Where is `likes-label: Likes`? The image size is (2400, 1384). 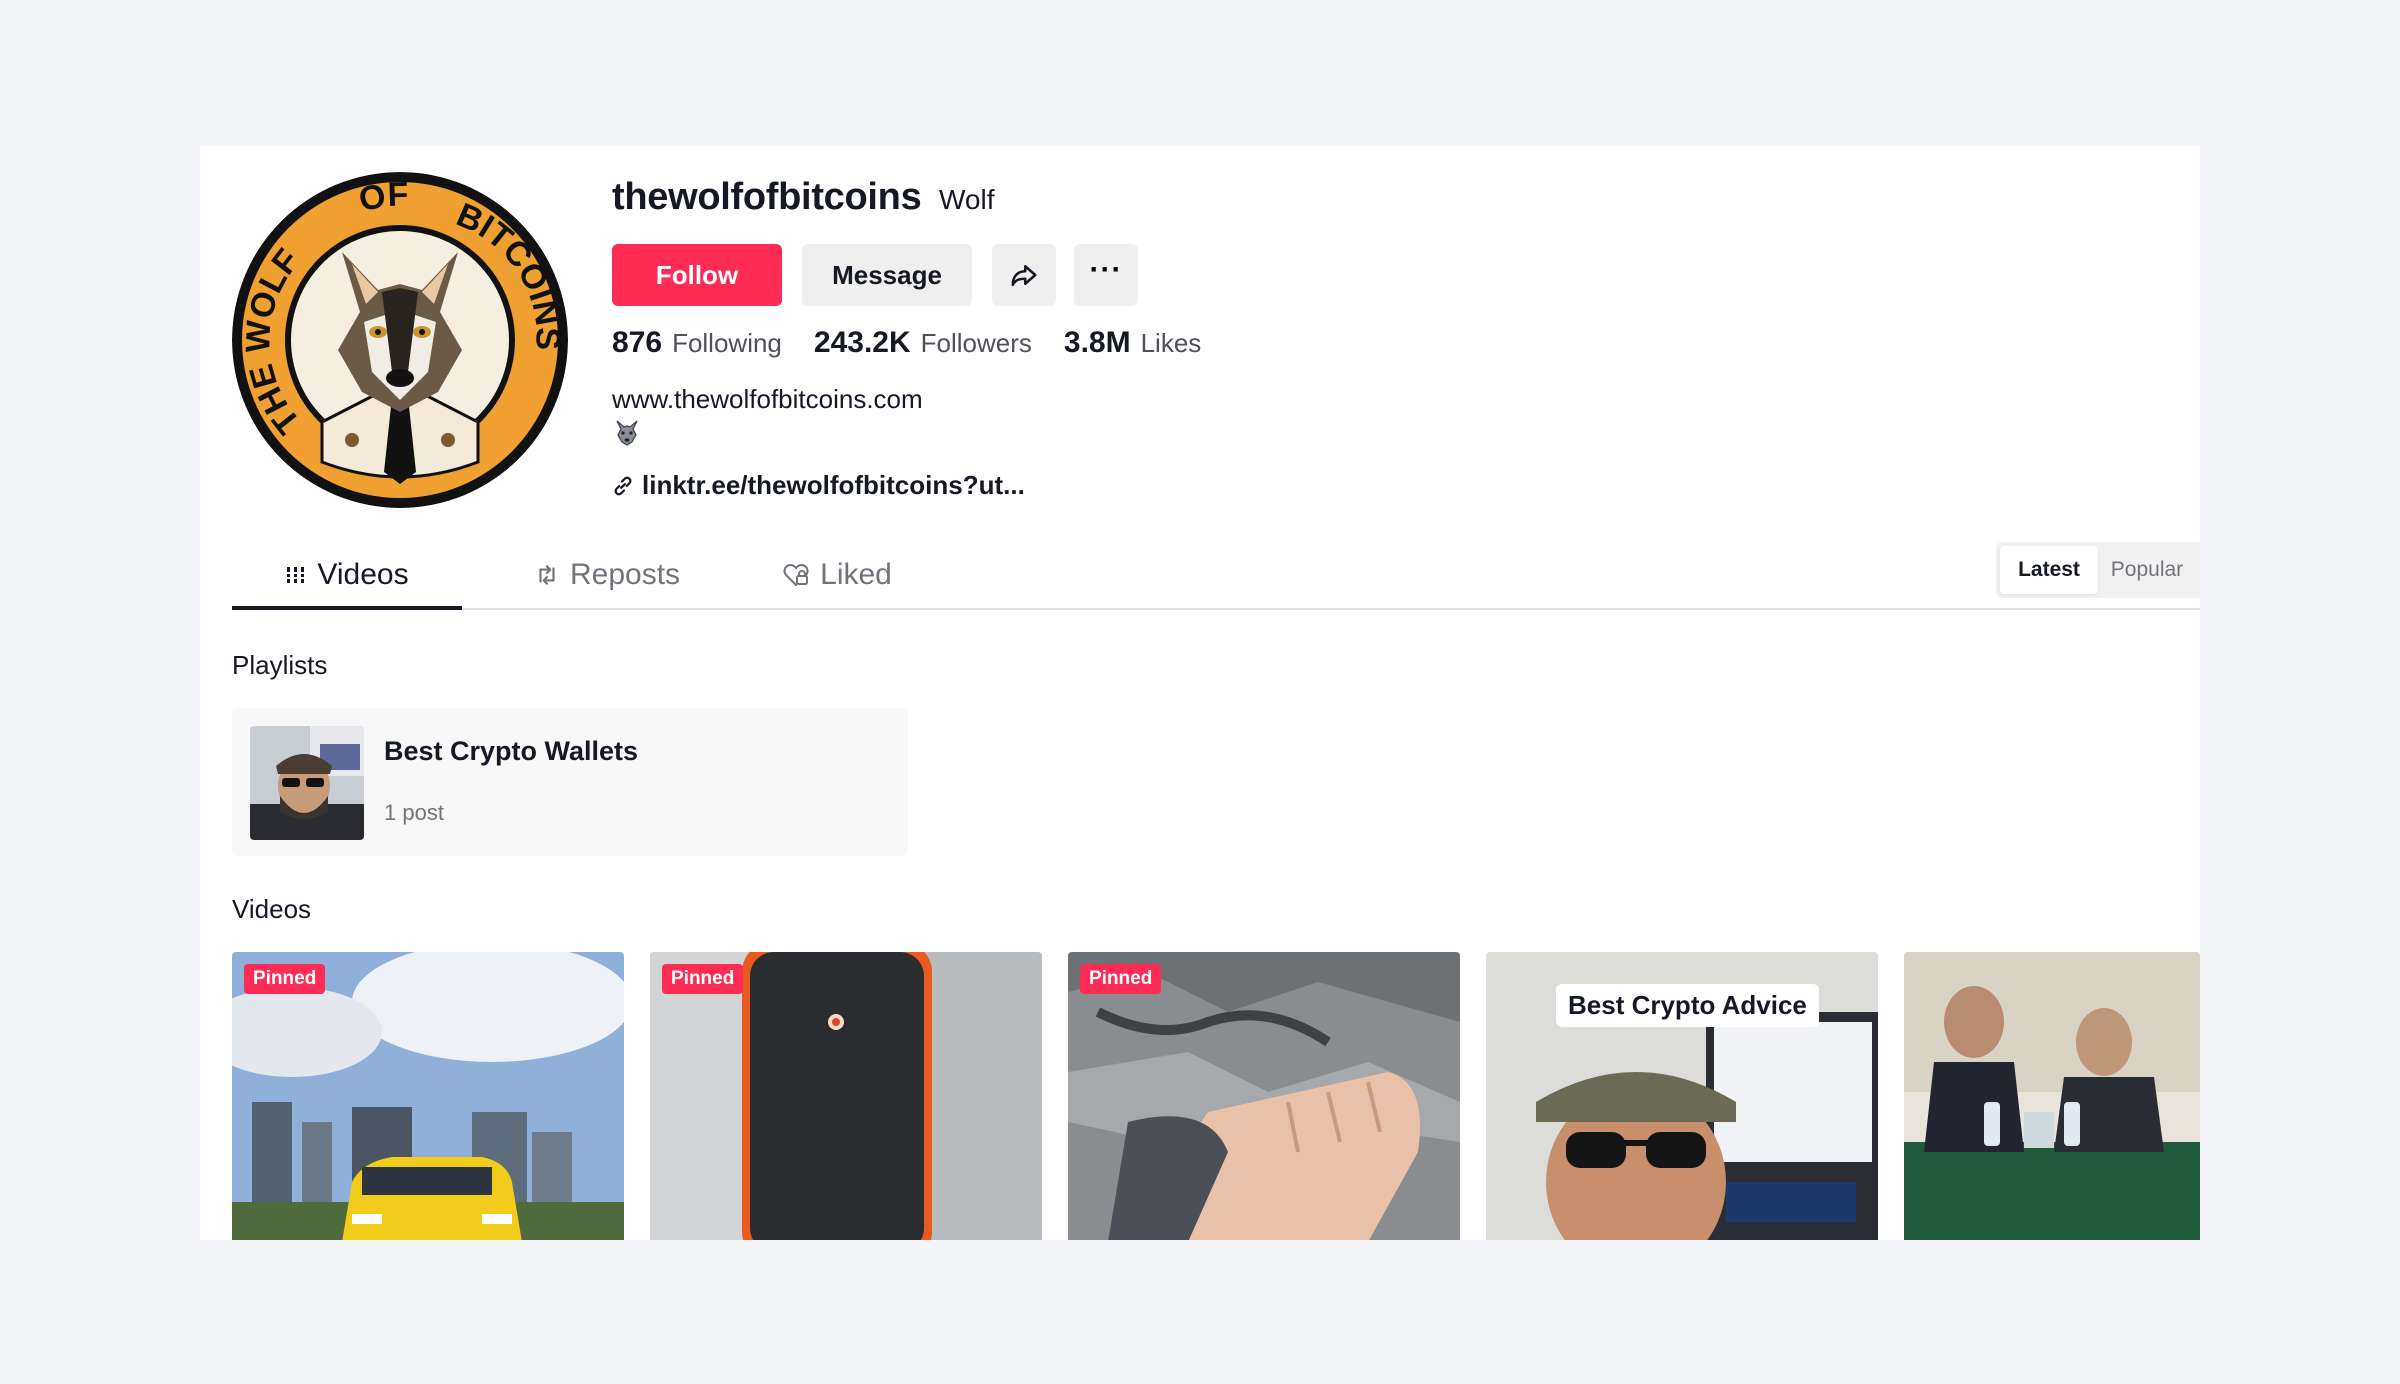
likes-label: Likes is located at coordinates (1171, 343).